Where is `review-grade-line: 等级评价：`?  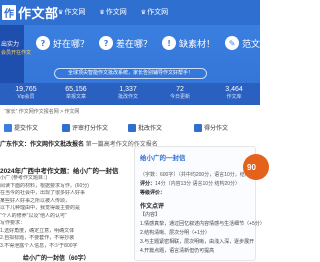 review-grade-line: 等级评价： is located at coordinates (152, 192).